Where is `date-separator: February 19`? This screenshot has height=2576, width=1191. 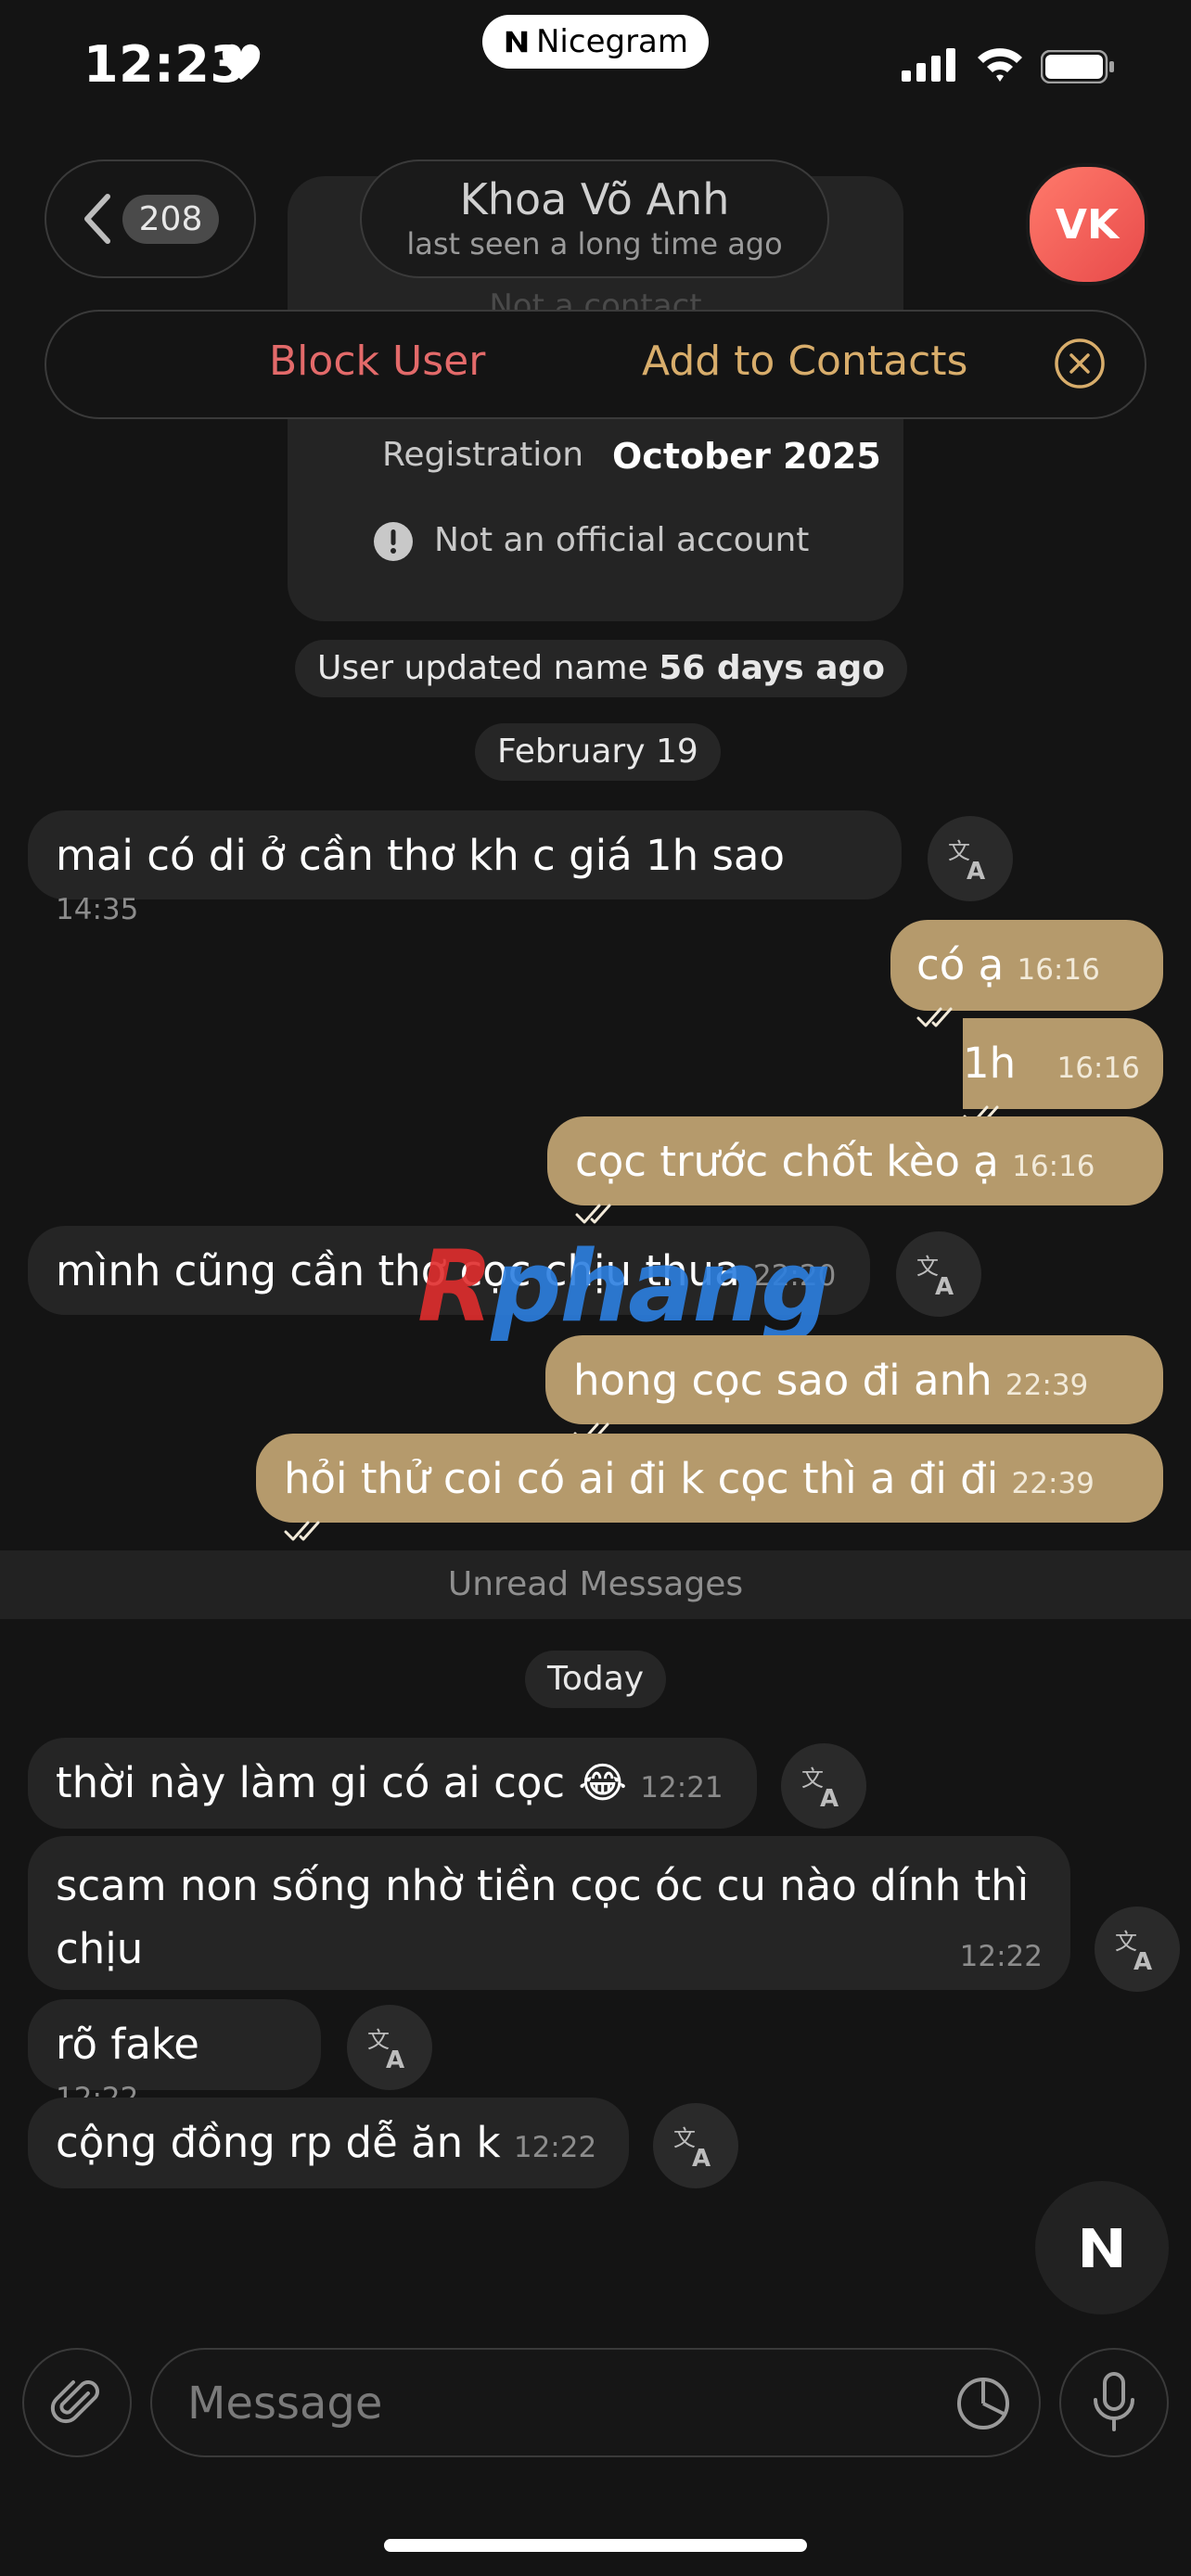 date-separator: February 19 is located at coordinates (598, 752).